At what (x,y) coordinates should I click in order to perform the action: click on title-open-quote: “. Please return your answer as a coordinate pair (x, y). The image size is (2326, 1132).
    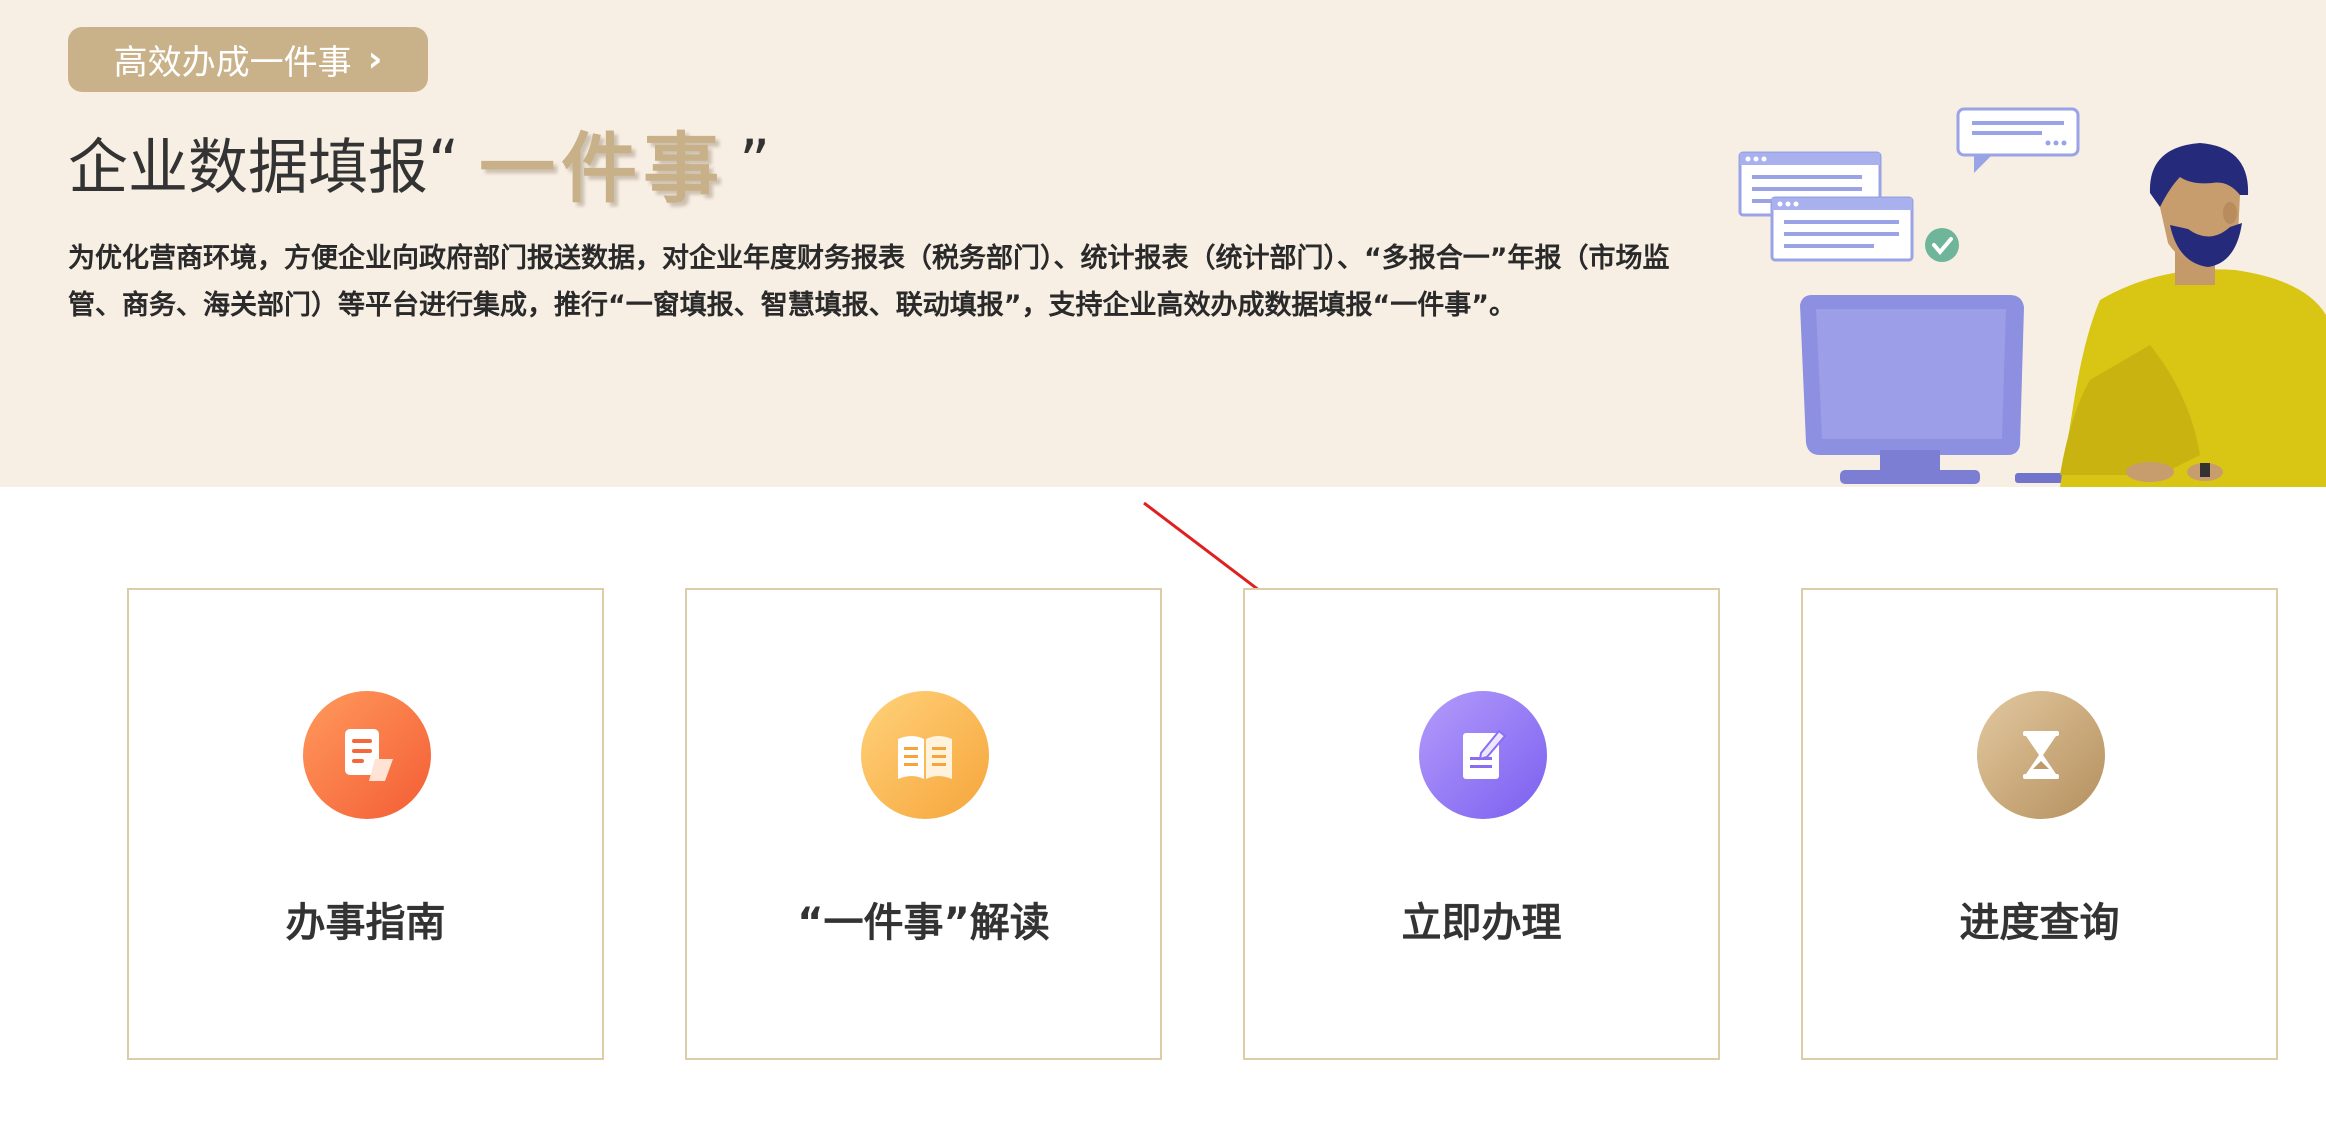
    Looking at the image, I should click on (444, 162).